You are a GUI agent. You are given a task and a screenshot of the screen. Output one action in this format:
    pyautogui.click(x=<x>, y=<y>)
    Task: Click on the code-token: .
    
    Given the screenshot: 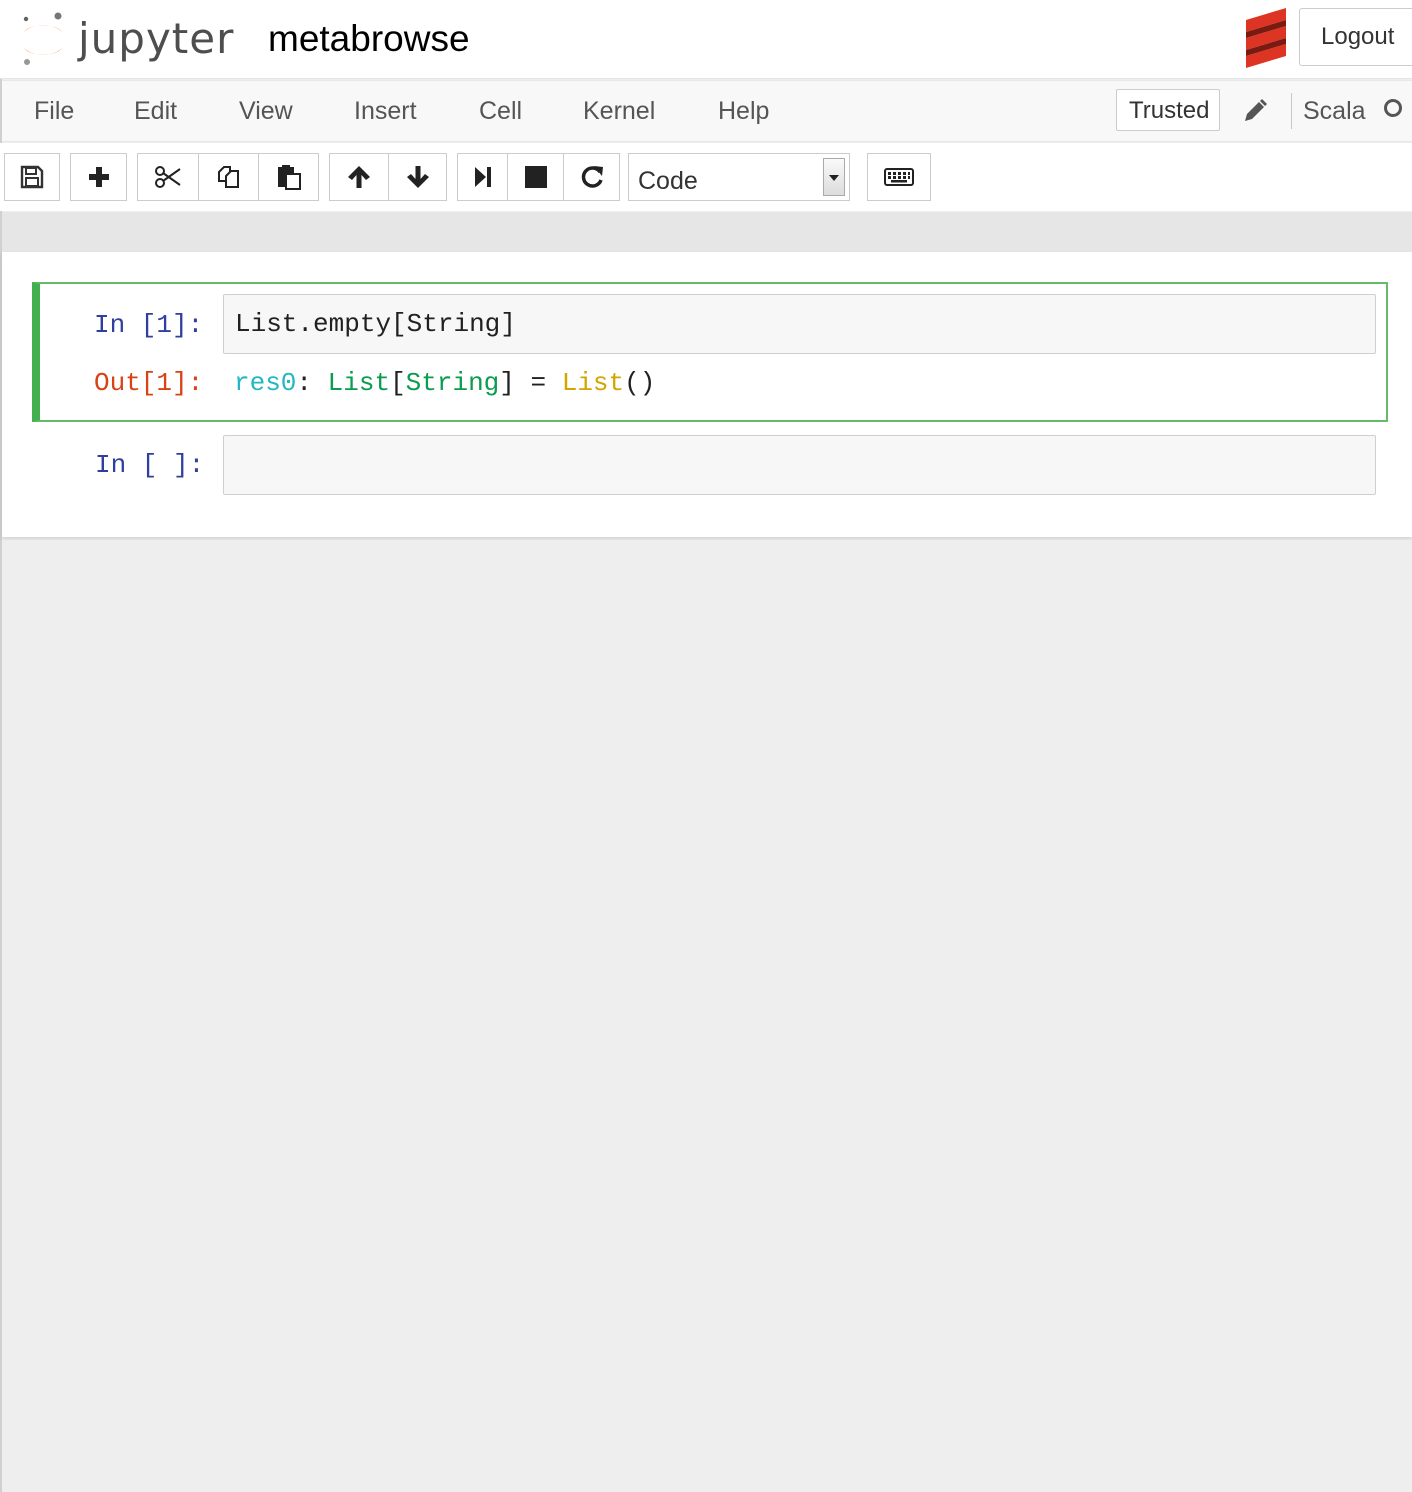 What is the action you would take?
    pyautogui.click(x=305, y=324)
    